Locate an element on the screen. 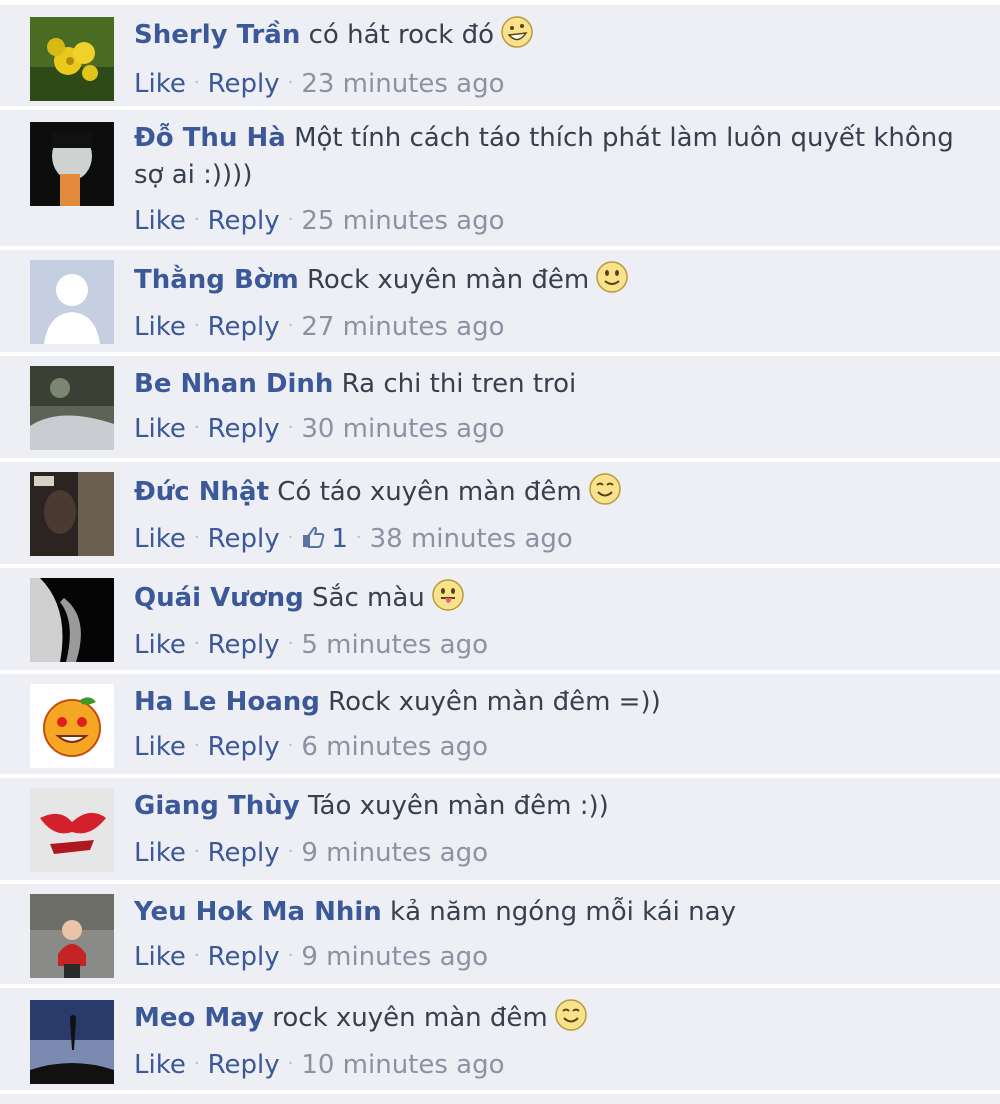 This screenshot has height=1104, width=1000. smile-icon is located at coordinates (612, 277).